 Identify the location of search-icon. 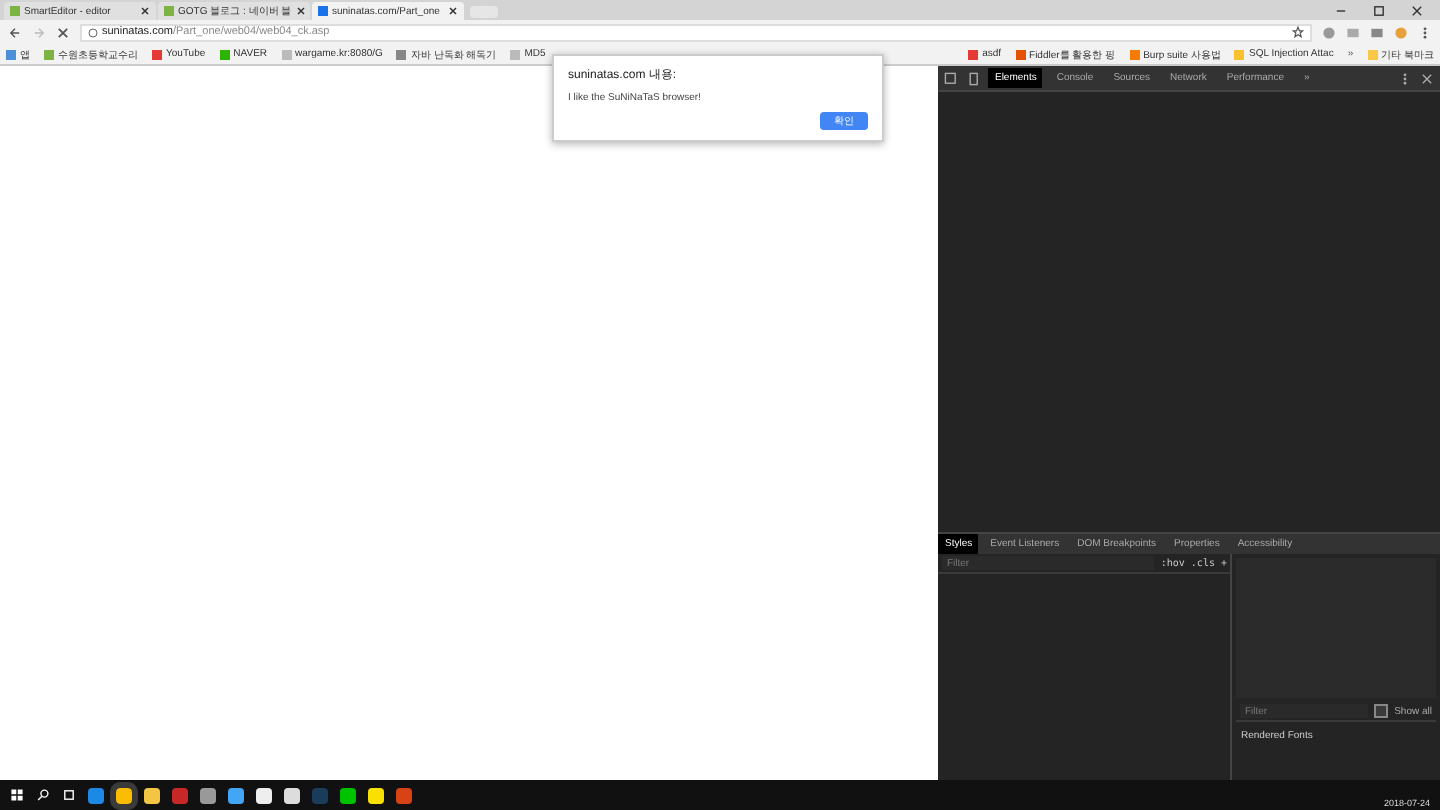
(43, 795).